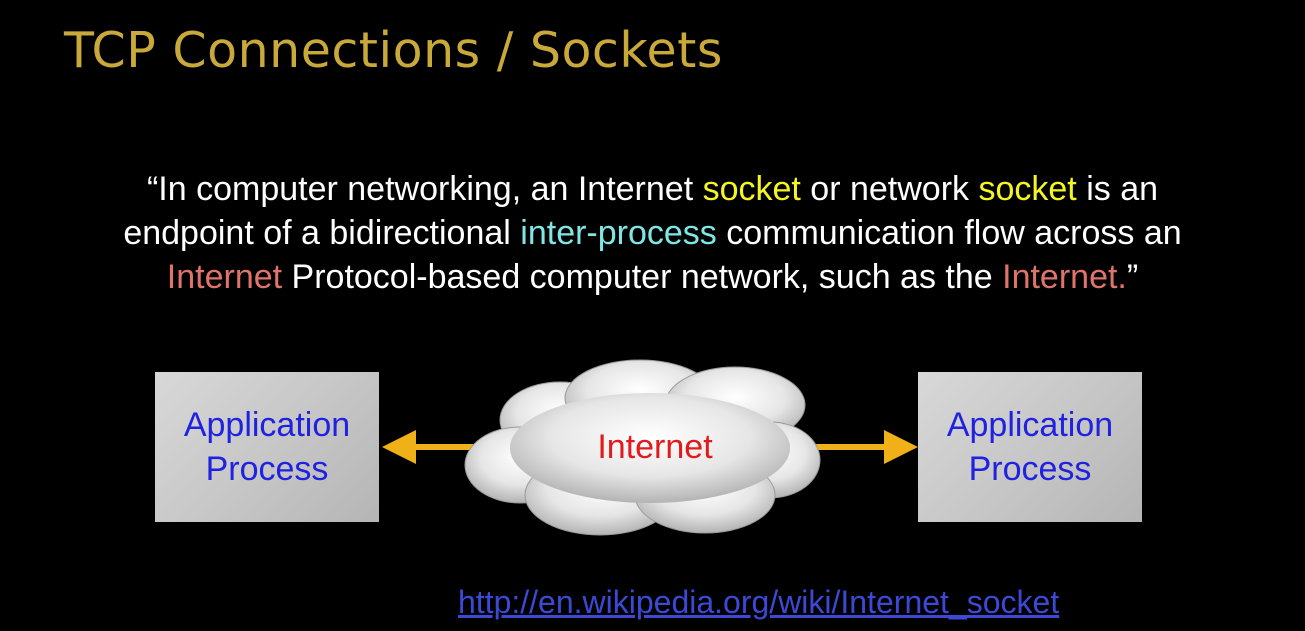  I want to click on box-left-line-2: Process, so click(267, 469).